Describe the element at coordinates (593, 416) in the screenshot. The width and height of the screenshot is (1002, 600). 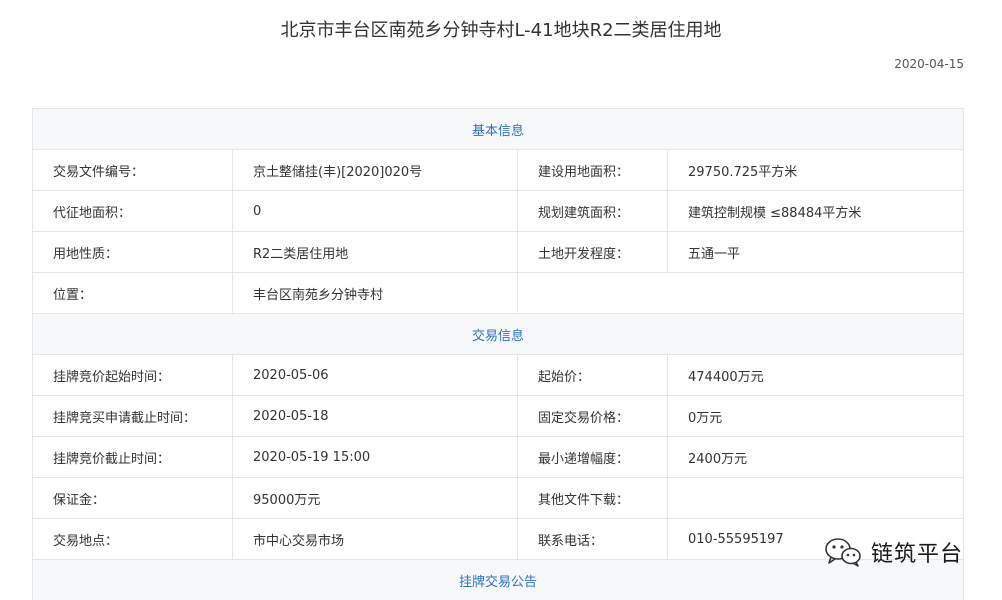
I see `field-label: 固定交易价格：` at that location.